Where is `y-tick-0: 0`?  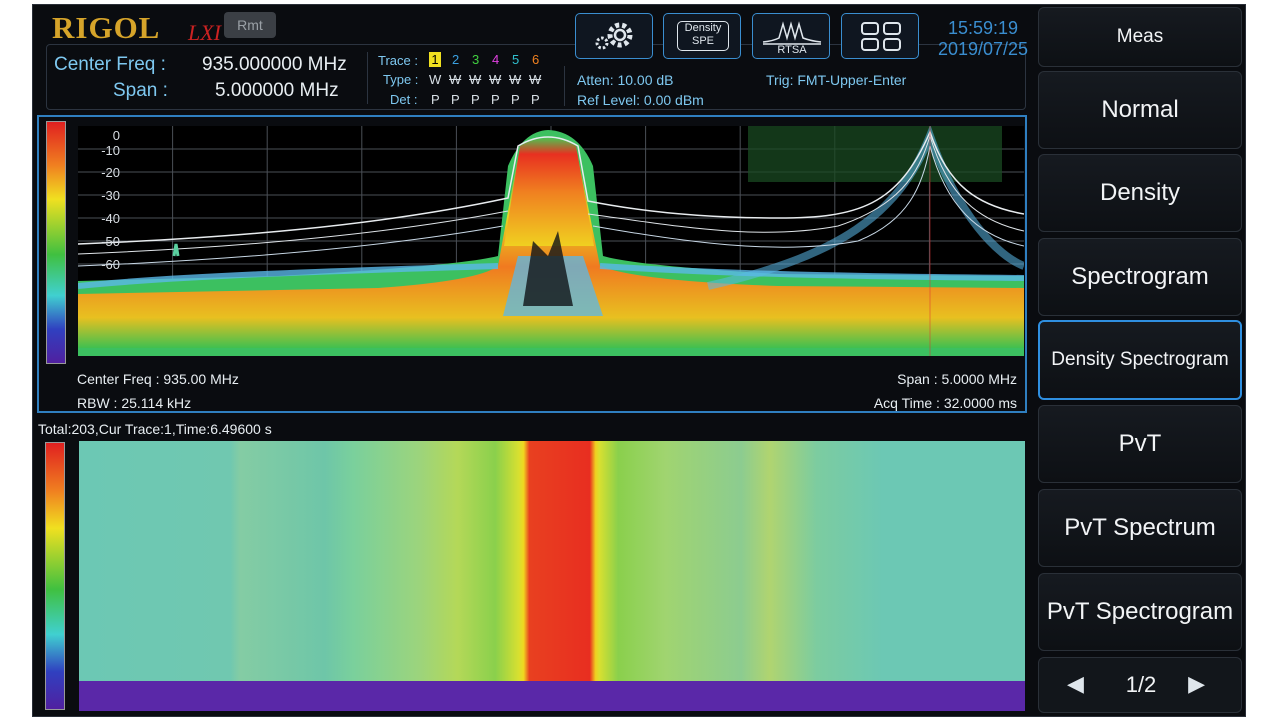 y-tick-0: 0 is located at coordinates (116, 135).